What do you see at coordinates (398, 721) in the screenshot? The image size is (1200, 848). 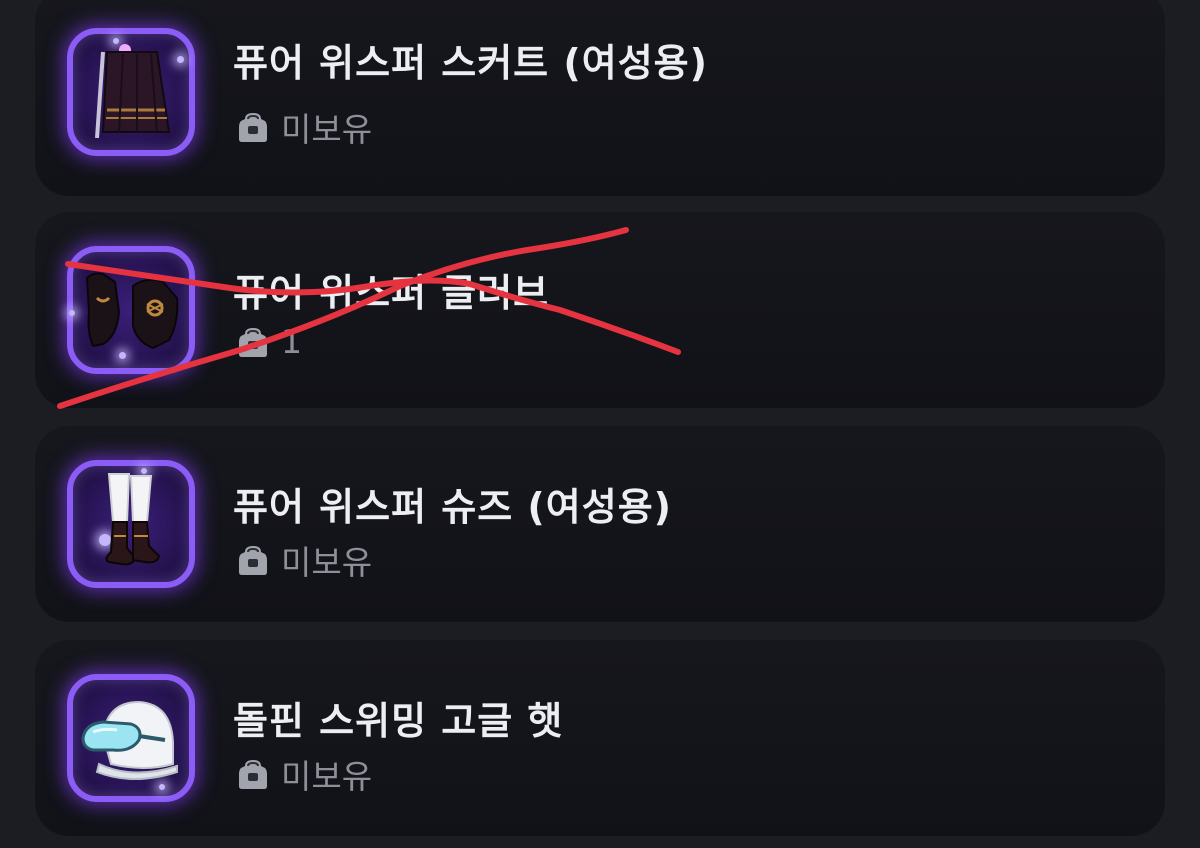 I see `item-name: 돌핀 스위밍 고글 햇` at bounding box center [398, 721].